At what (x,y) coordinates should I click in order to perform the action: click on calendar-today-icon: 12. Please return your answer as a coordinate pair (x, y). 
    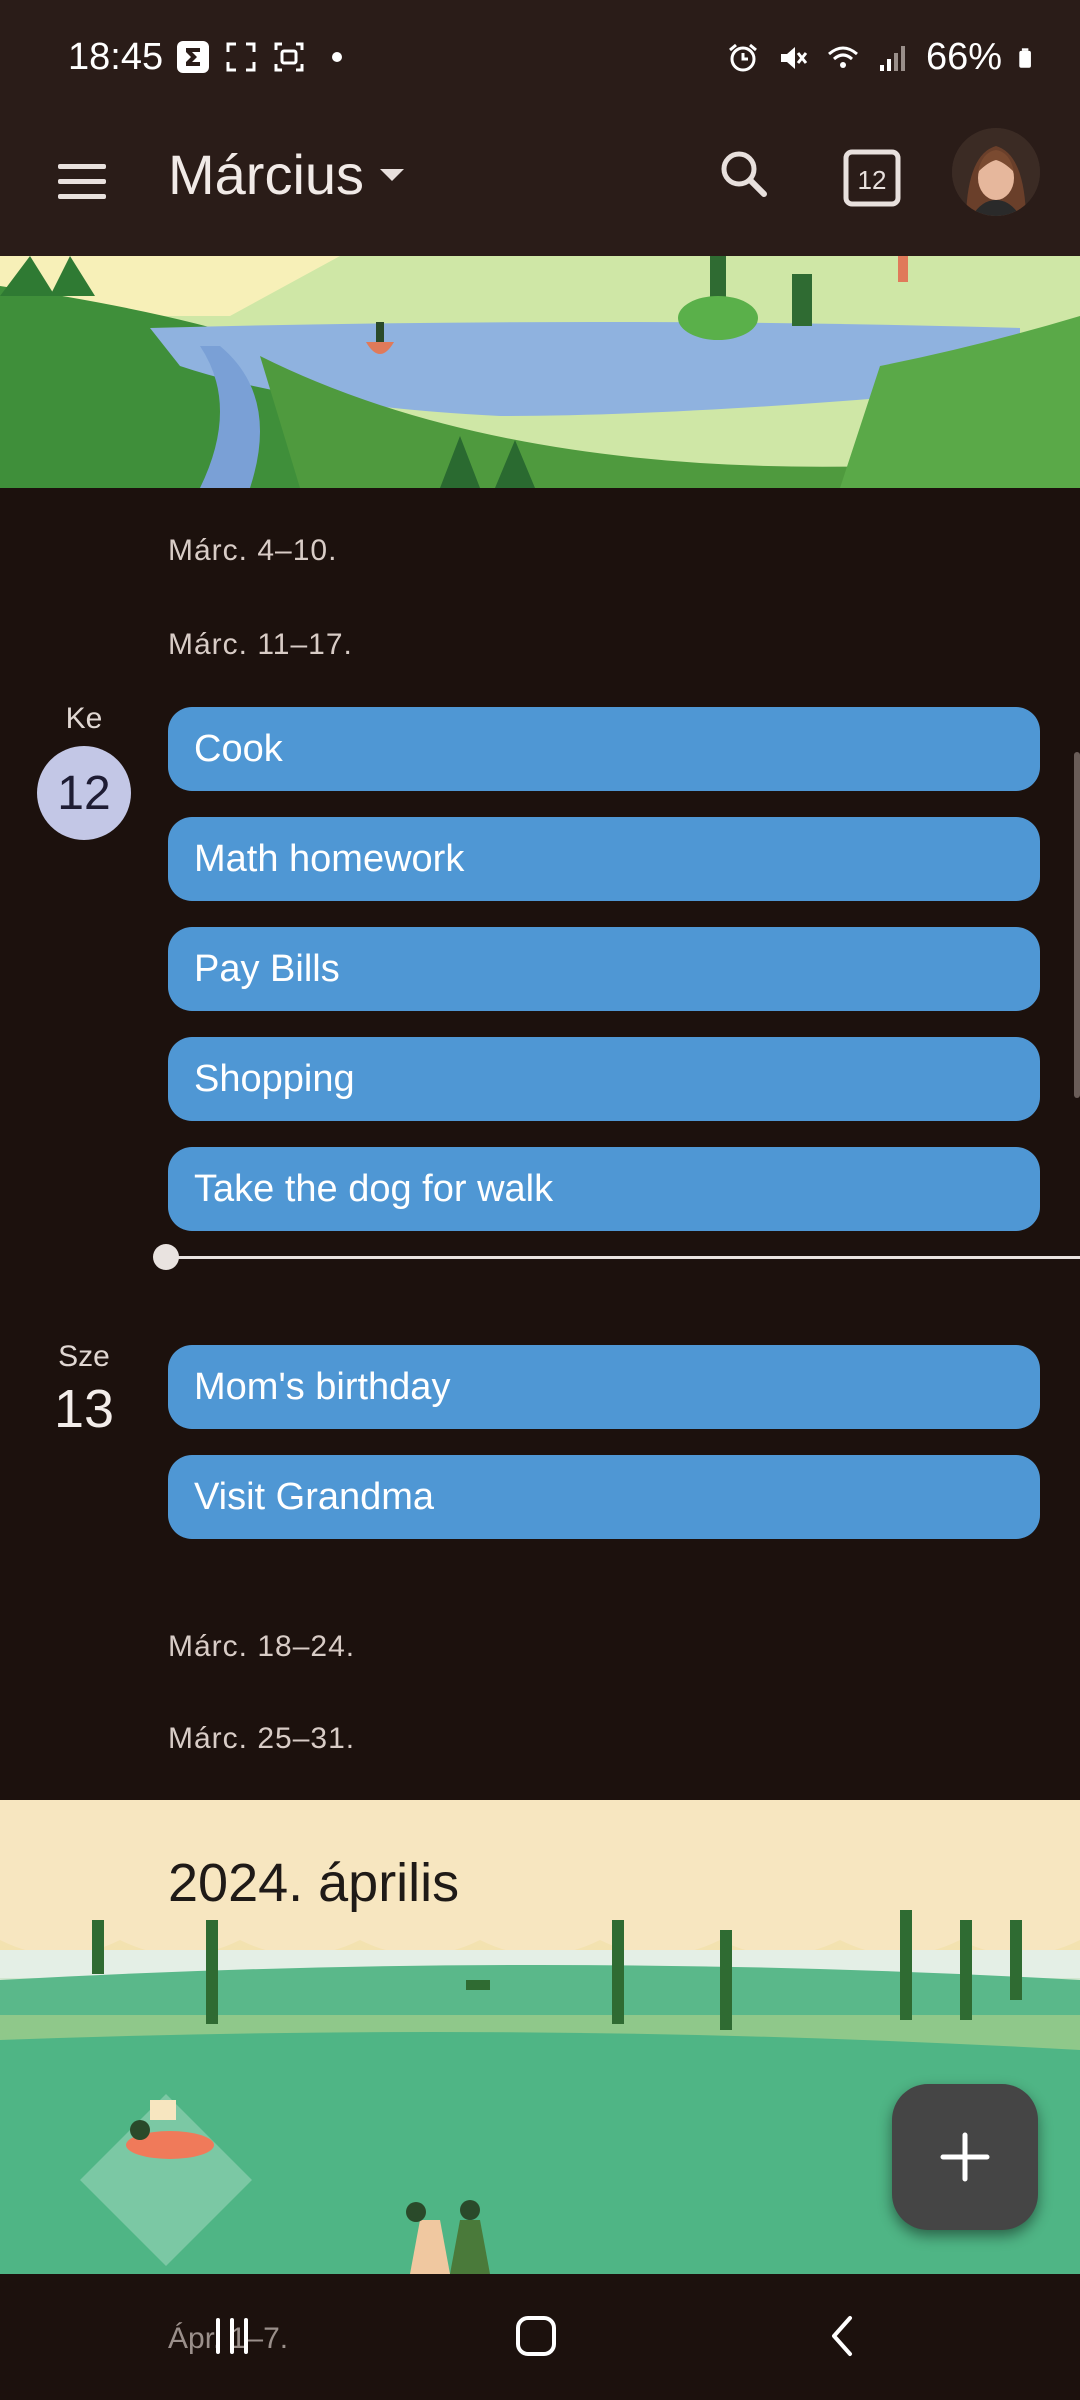
    Looking at the image, I should click on (872, 178).